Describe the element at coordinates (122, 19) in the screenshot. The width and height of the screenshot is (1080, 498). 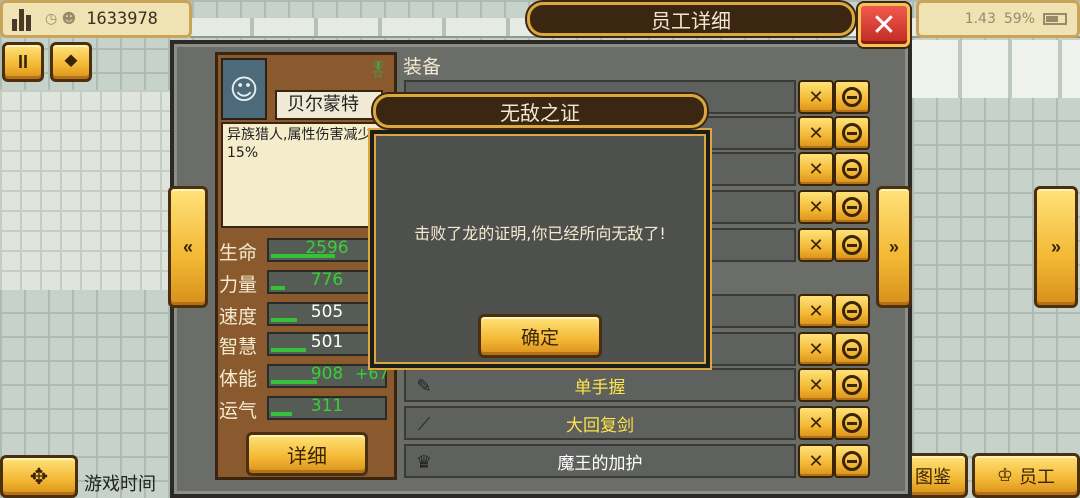
I see `money-value: 1633978` at that location.